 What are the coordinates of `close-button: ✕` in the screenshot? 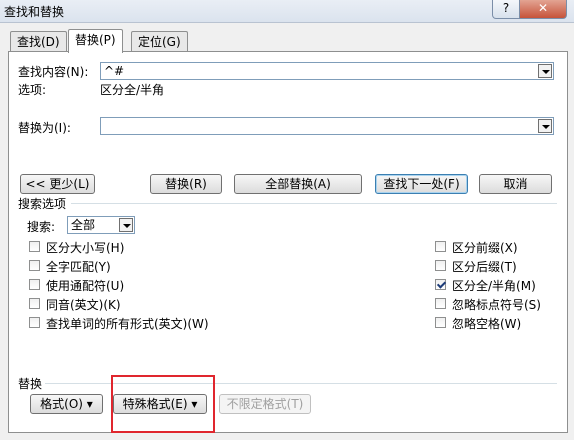 It's located at (543, 9).